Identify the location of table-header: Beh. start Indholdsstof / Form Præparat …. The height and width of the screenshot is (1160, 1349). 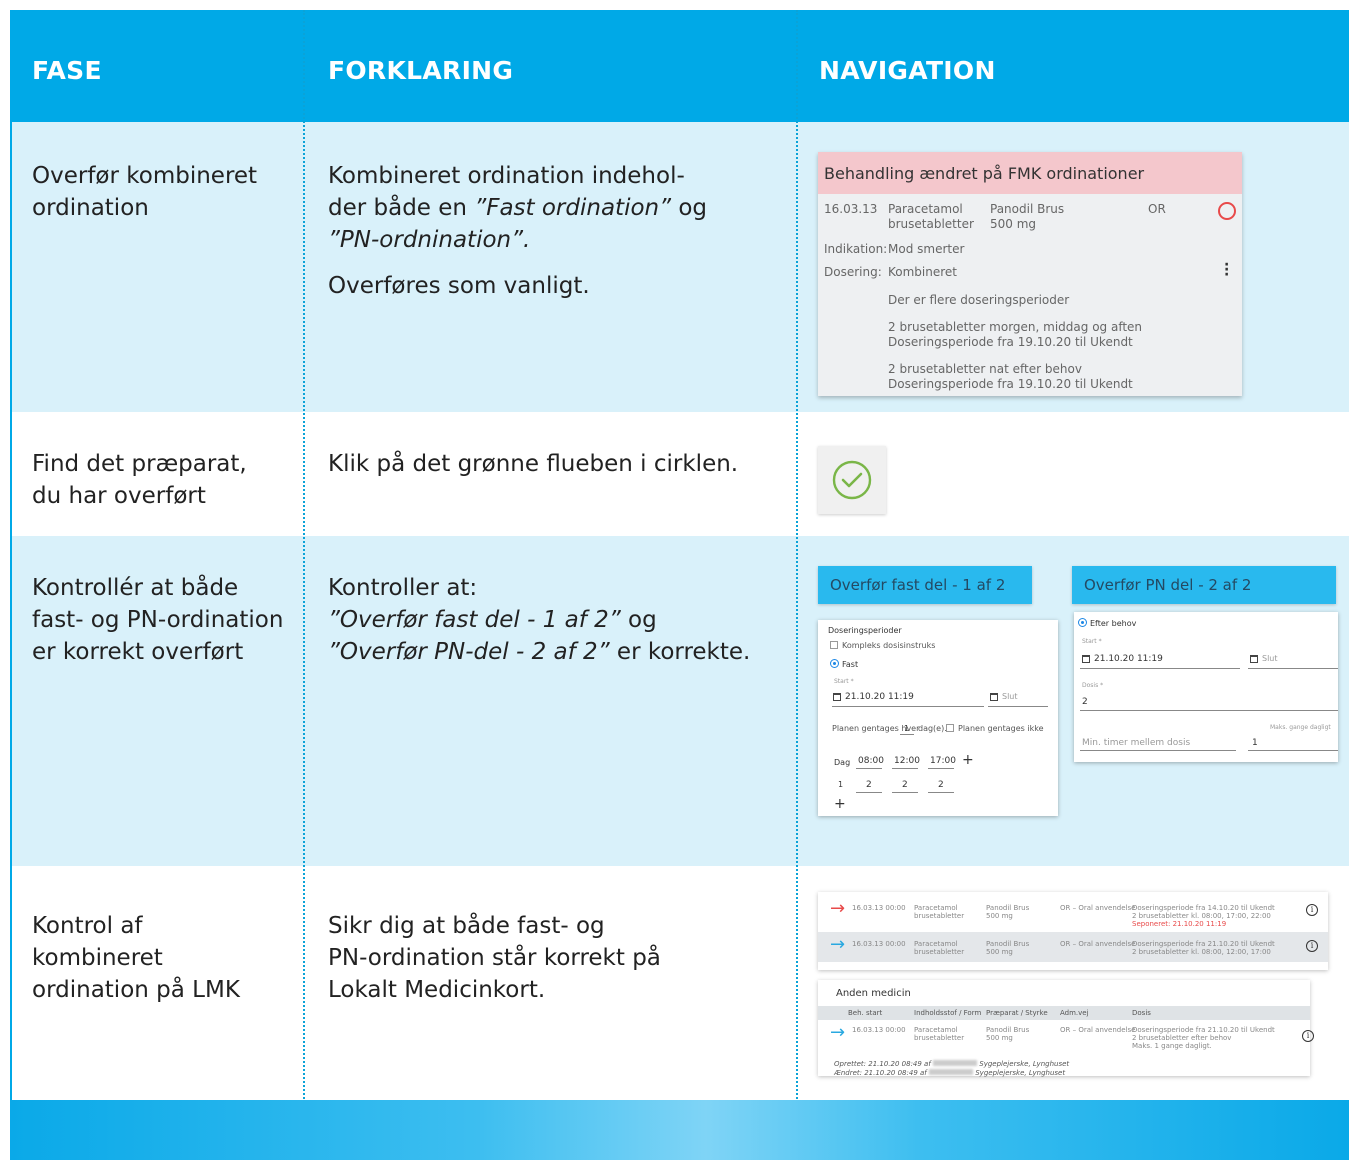
(1064, 1013).